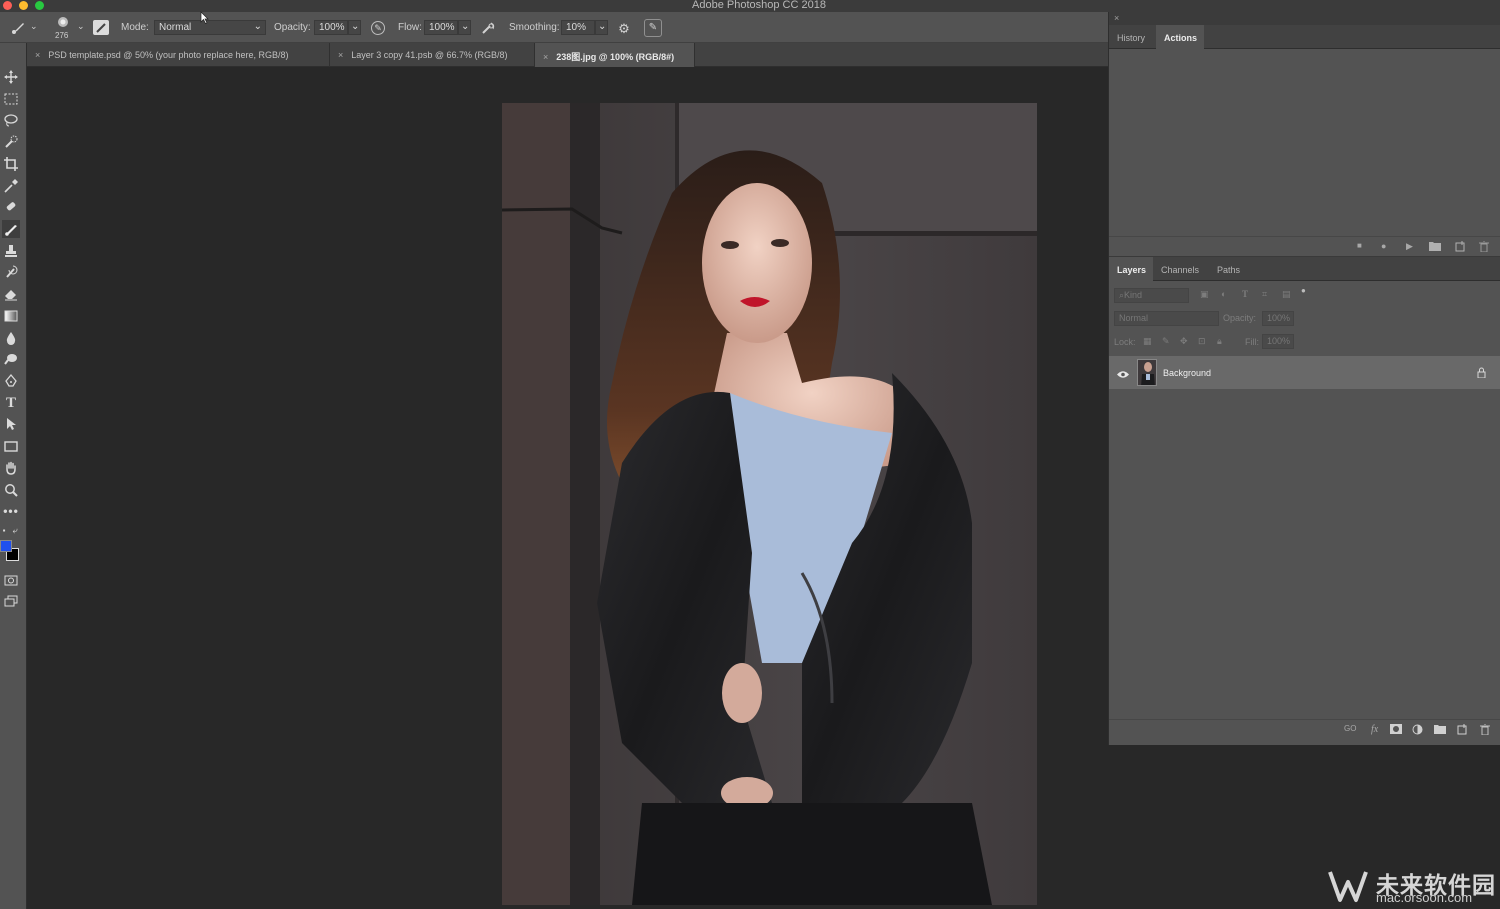  What do you see at coordinates (11, 403) in the screenshot?
I see `type-icon: T` at bounding box center [11, 403].